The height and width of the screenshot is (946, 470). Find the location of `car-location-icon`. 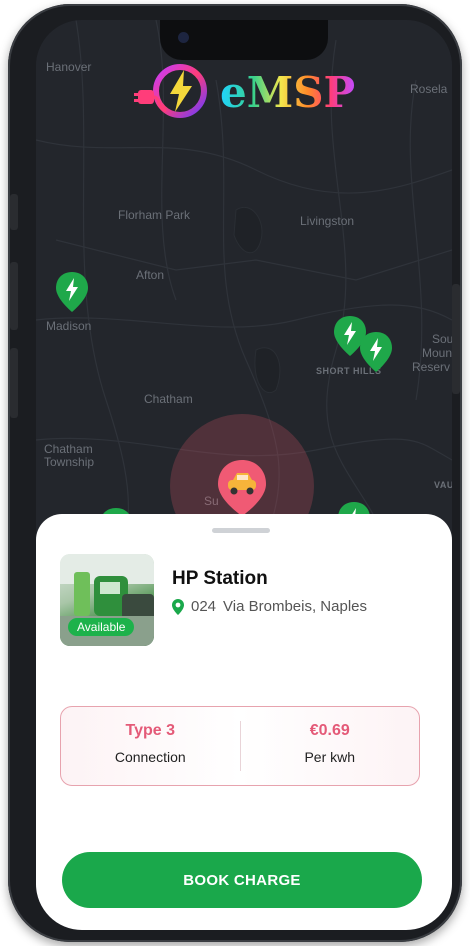

car-location-icon is located at coordinates (242, 488).